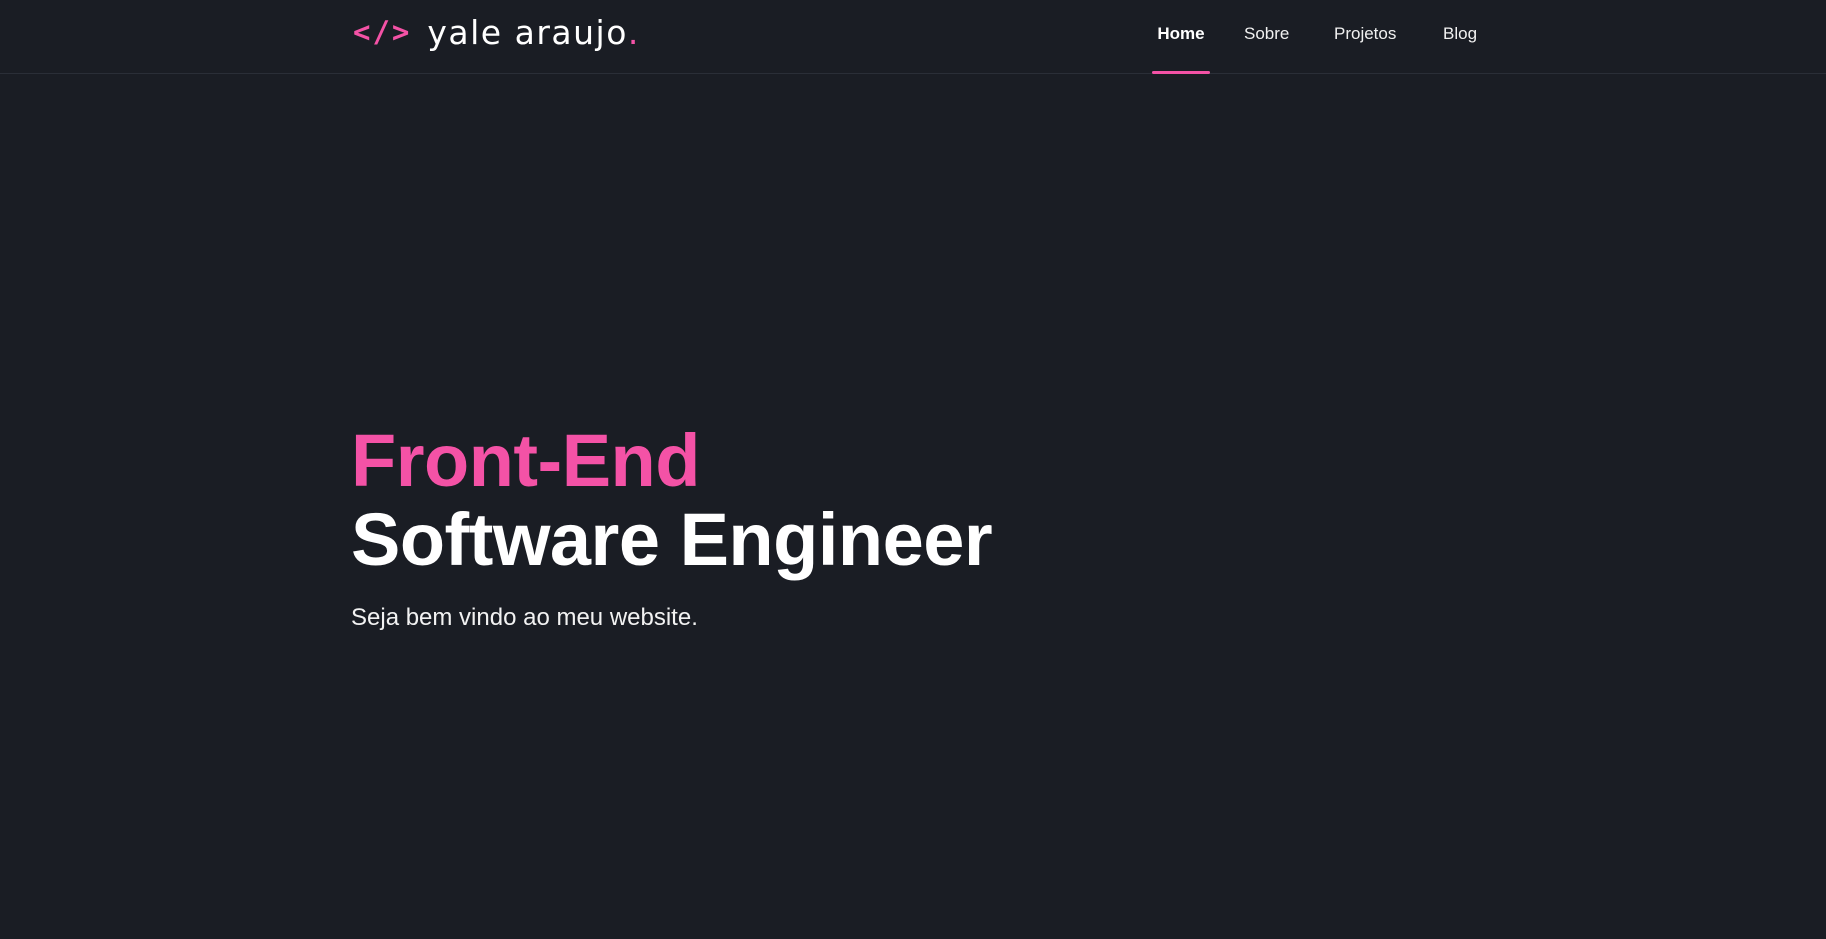 The image size is (1826, 939). Describe the element at coordinates (525, 460) in the screenshot. I see `hero-accent-heading: Front-End` at that location.